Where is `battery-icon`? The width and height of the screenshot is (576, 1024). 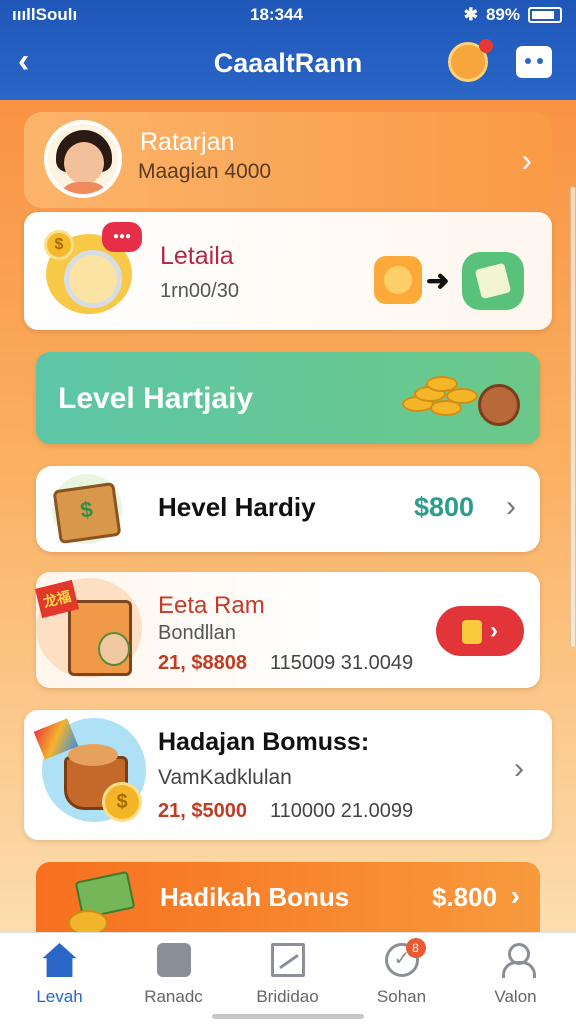 battery-icon is located at coordinates (545, 15).